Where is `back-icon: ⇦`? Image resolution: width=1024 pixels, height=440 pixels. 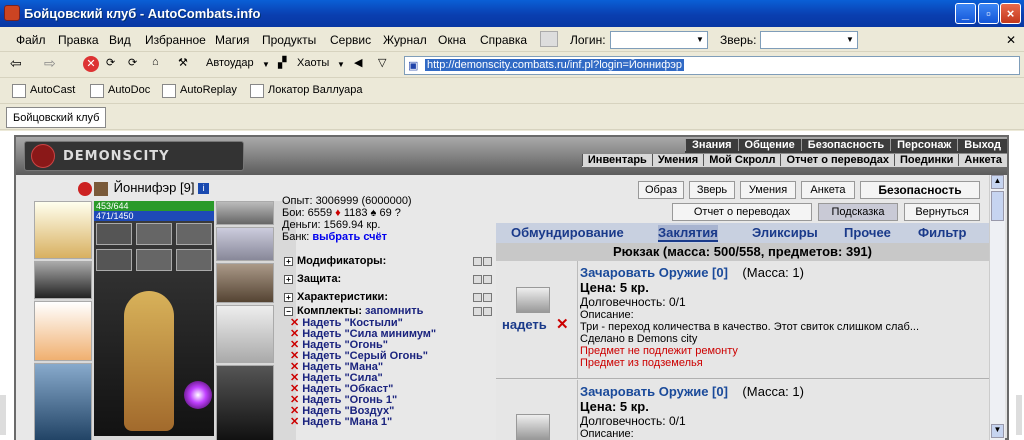
back-icon: ⇦ is located at coordinates (16, 63).